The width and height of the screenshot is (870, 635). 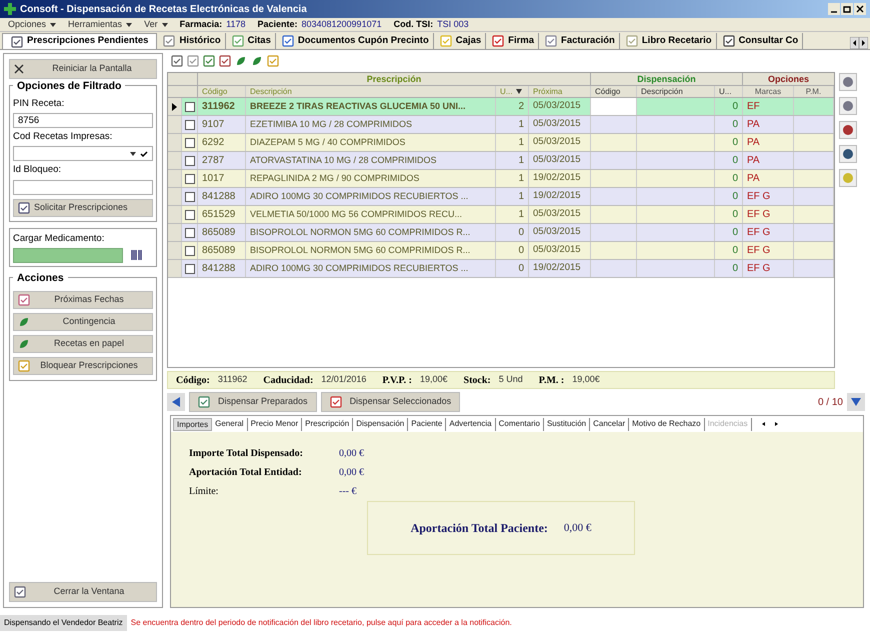 I want to click on info-label: Farmacia:, so click(x=201, y=24).